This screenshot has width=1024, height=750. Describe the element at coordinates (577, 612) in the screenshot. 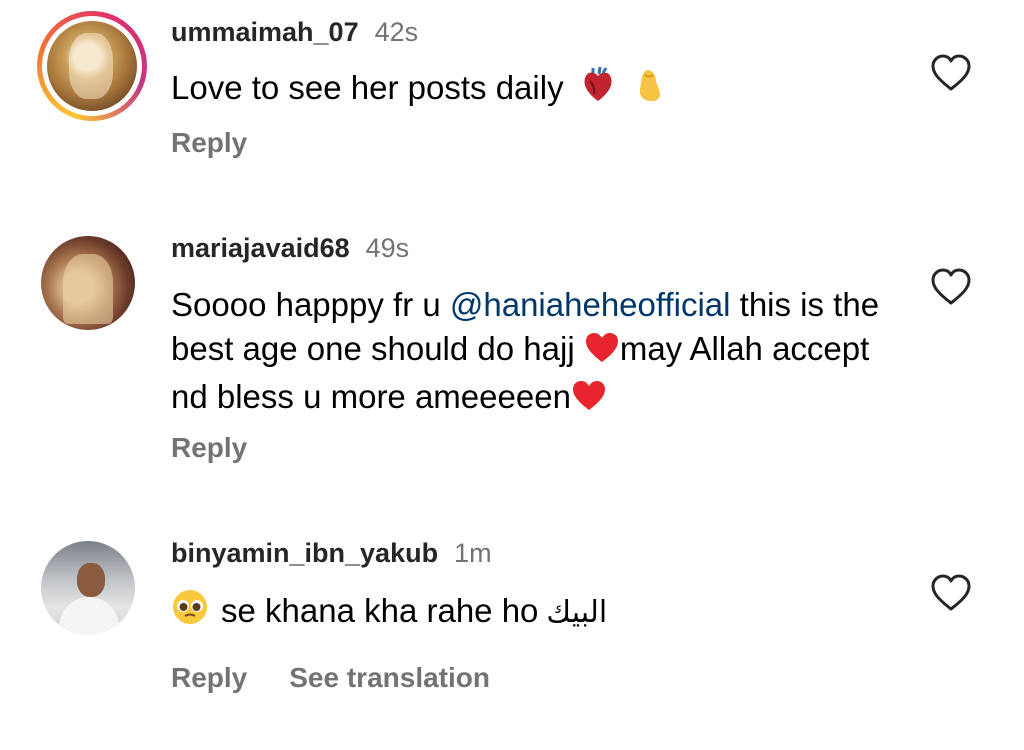

I see `arabic-text: البيك` at that location.